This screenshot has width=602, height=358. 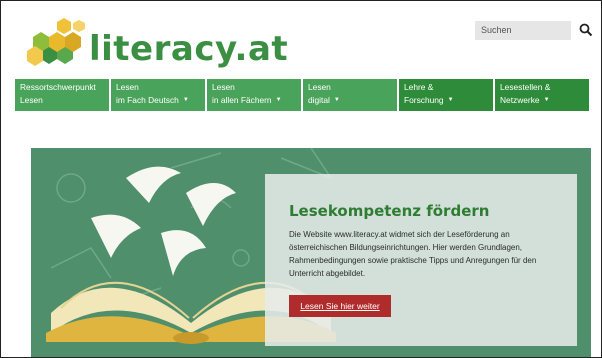 What do you see at coordinates (350, 95) in the screenshot?
I see `nav-item-digital: Lesen digital ▼` at bounding box center [350, 95].